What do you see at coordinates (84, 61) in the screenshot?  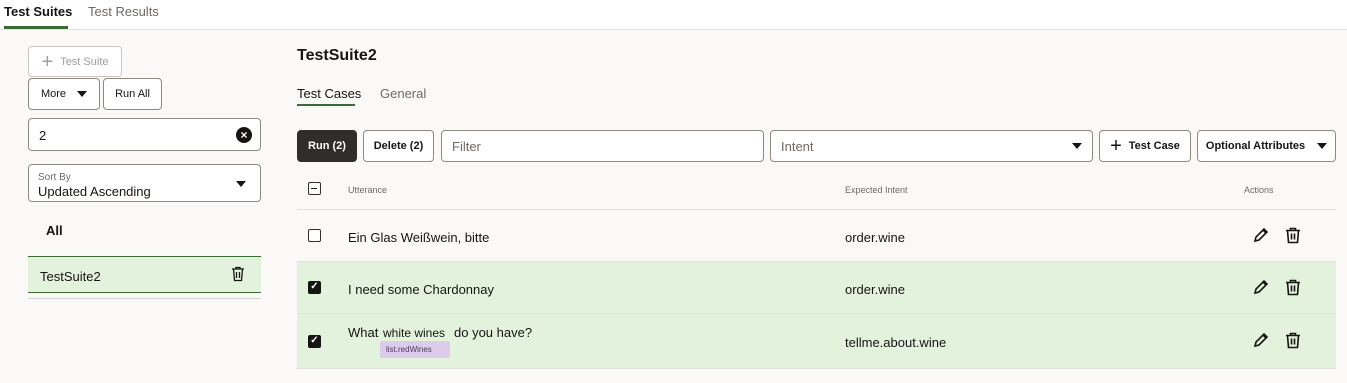 I see `add-test-suite-label: Test Suite` at bounding box center [84, 61].